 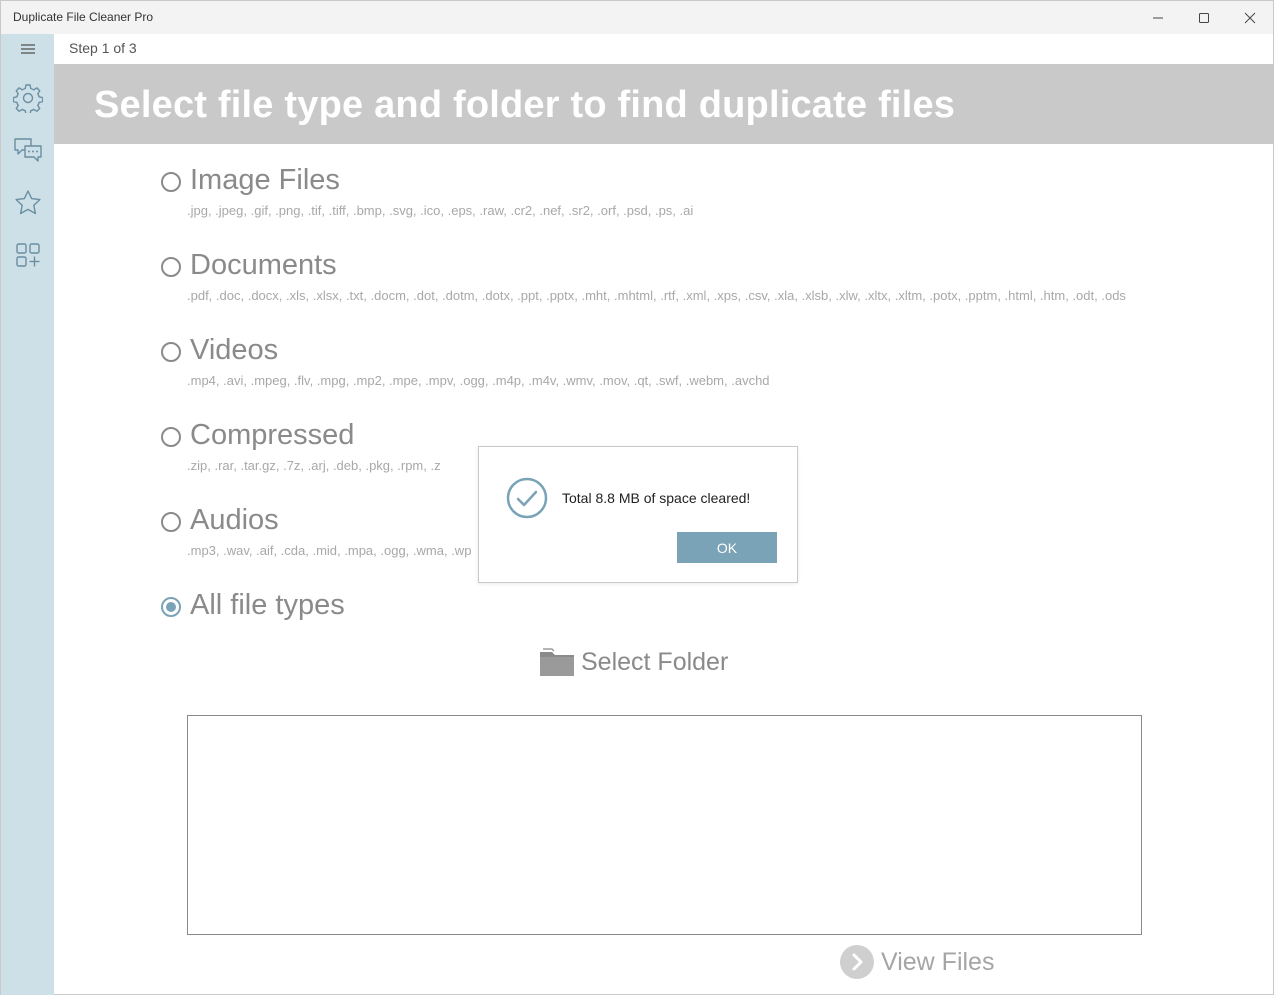 What do you see at coordinates (171, 607) in the screenshot?
I see `radio-button-selected` at bounding box center [171, 607].